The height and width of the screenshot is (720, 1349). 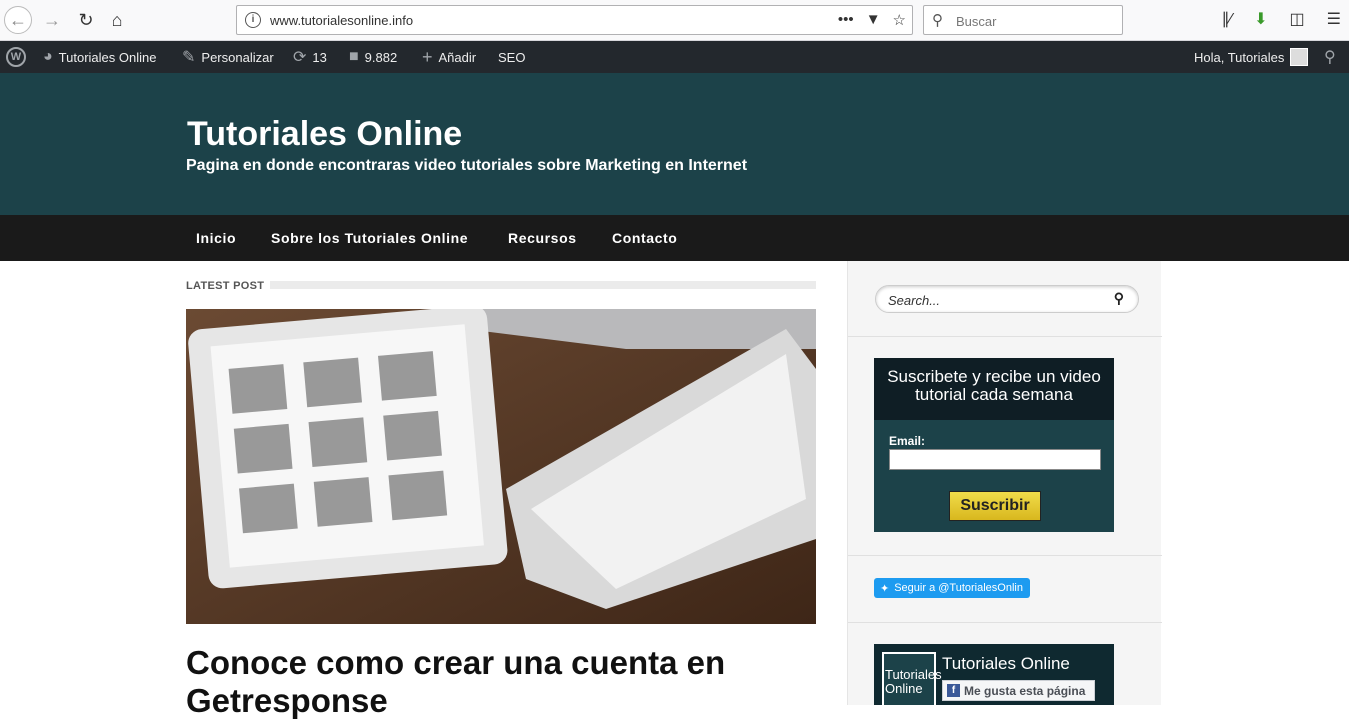 I want to click on url-text: www.tutorialesonline.info, so click(x=341, y=20).